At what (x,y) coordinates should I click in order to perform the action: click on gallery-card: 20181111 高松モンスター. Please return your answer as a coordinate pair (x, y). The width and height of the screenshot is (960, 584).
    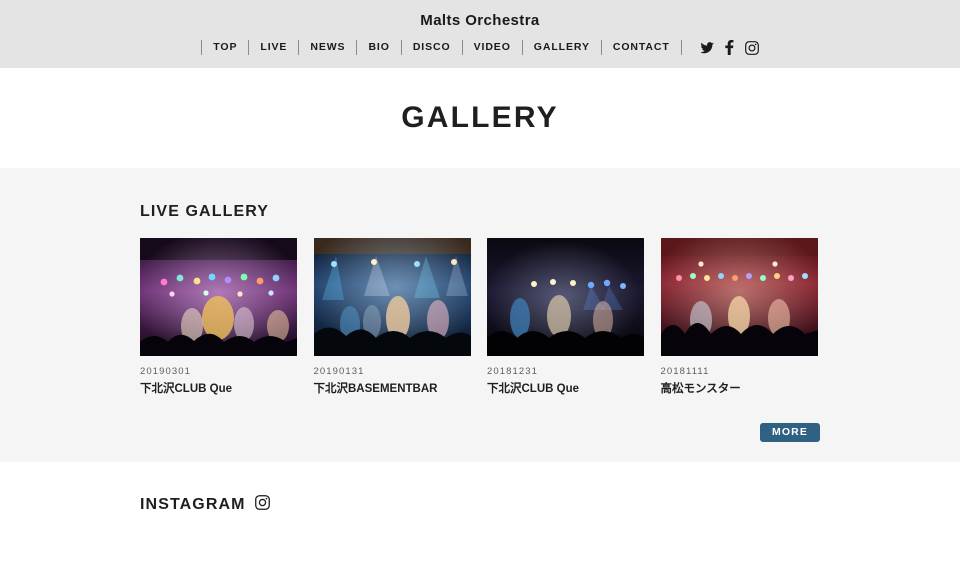
    Looking at the image, I should click on (739, 317).